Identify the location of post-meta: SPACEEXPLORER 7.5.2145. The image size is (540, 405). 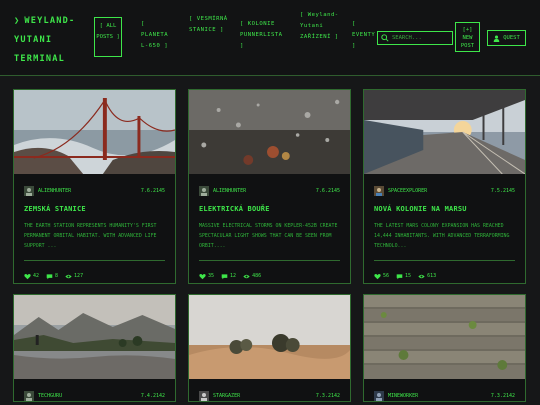
(444, 191).